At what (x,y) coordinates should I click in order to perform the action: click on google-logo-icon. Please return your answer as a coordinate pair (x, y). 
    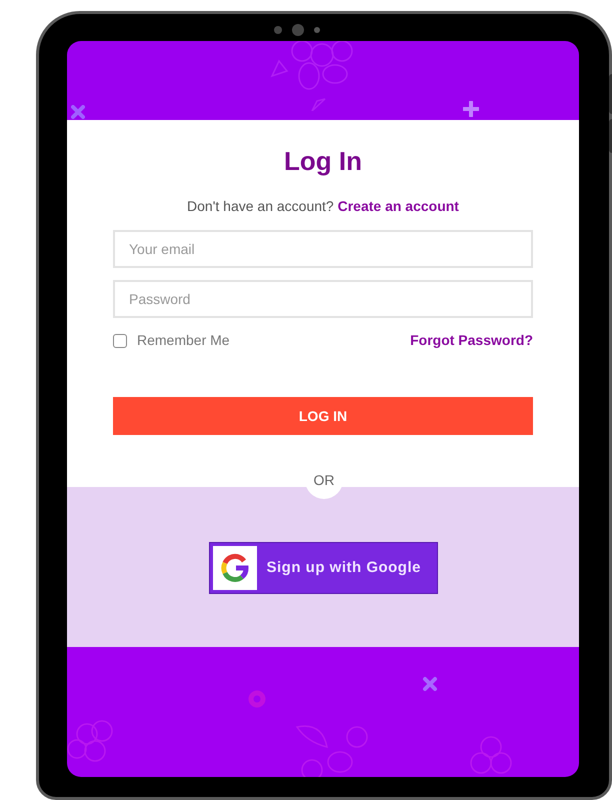
    Looking at the image, I should click on (234, 568).